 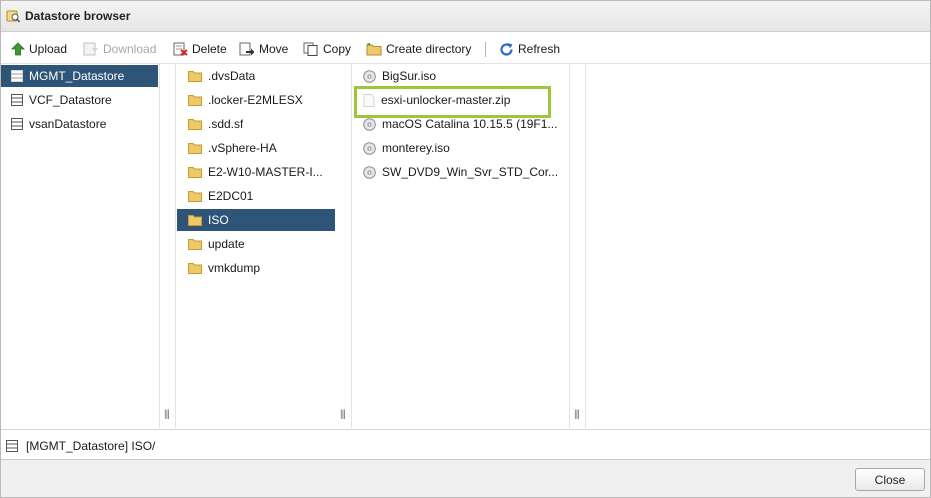 I want to click on delete-icon, so click(x=180, y=49).